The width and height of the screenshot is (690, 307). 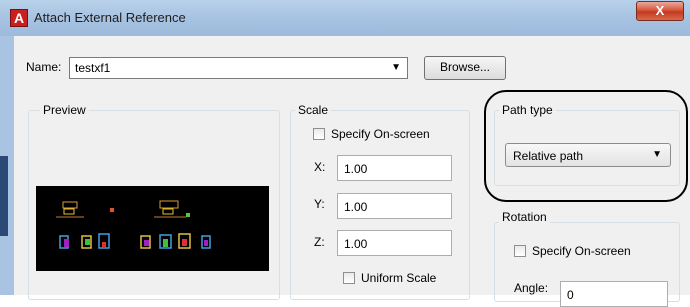 I want to click on scale-specify-onscreen-label: Specify On-screen, so click(x=380, y=134).